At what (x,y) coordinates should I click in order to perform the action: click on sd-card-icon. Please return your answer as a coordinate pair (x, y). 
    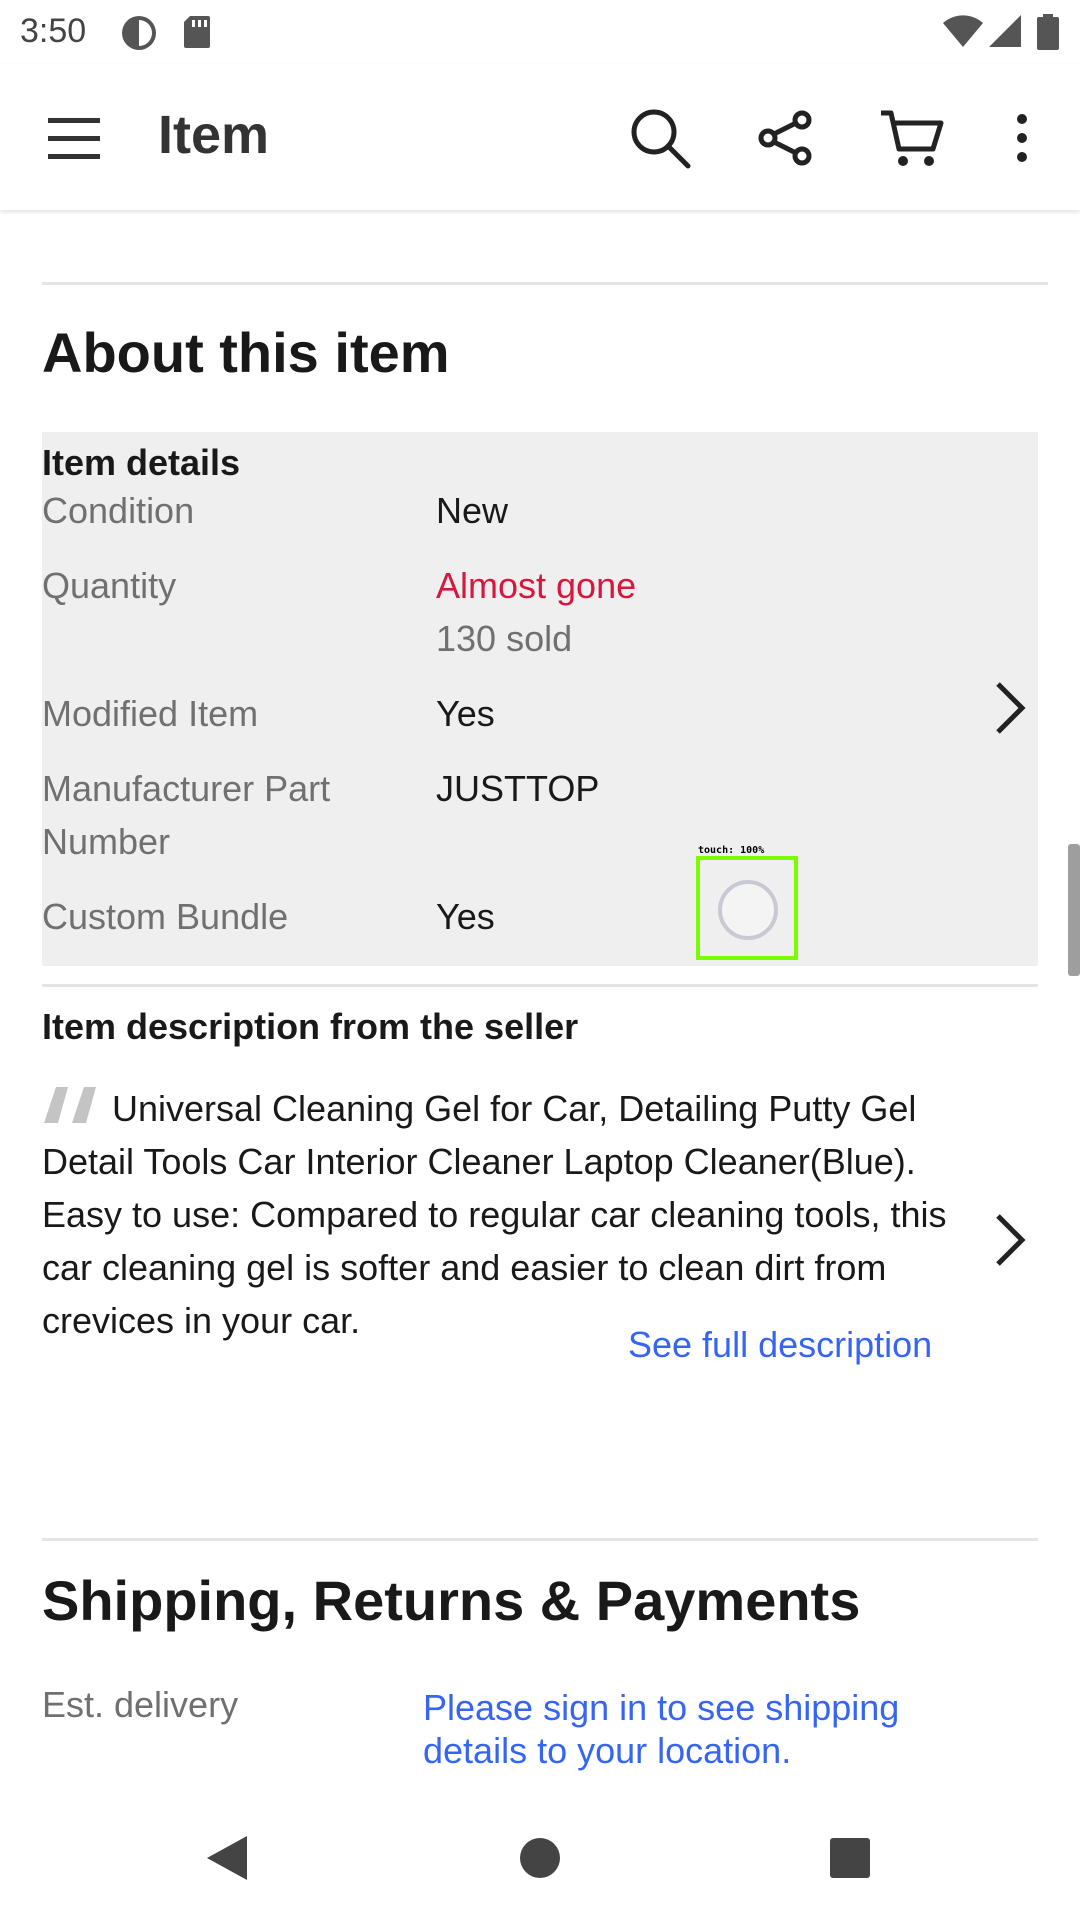
    Looking at the image, I should click on (197, 34).